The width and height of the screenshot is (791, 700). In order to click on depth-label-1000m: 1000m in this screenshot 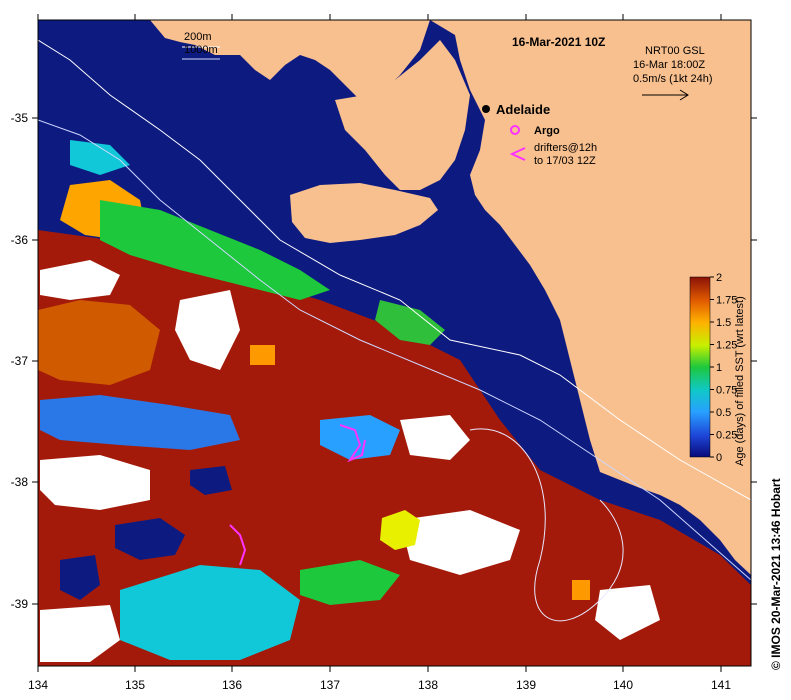, I will do `click(201, 50)`.